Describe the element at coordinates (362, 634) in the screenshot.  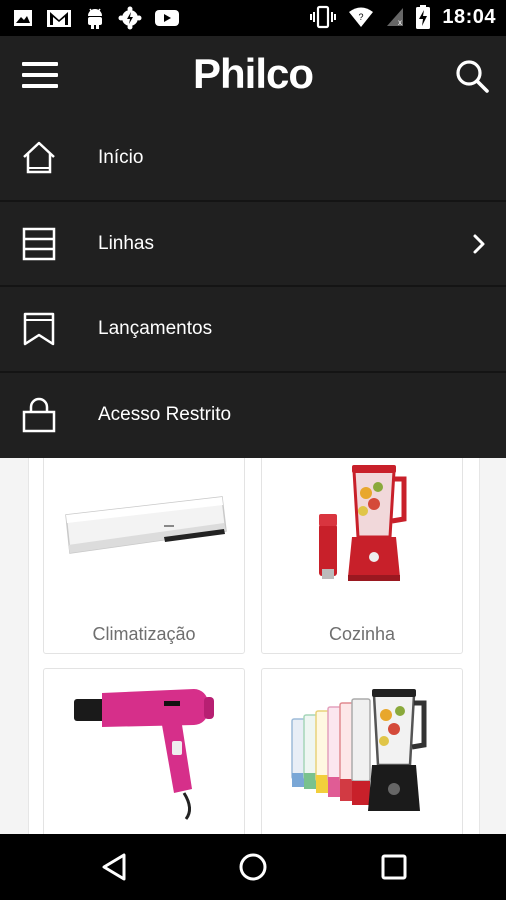
I see `category-label: Cozinha` at that location.